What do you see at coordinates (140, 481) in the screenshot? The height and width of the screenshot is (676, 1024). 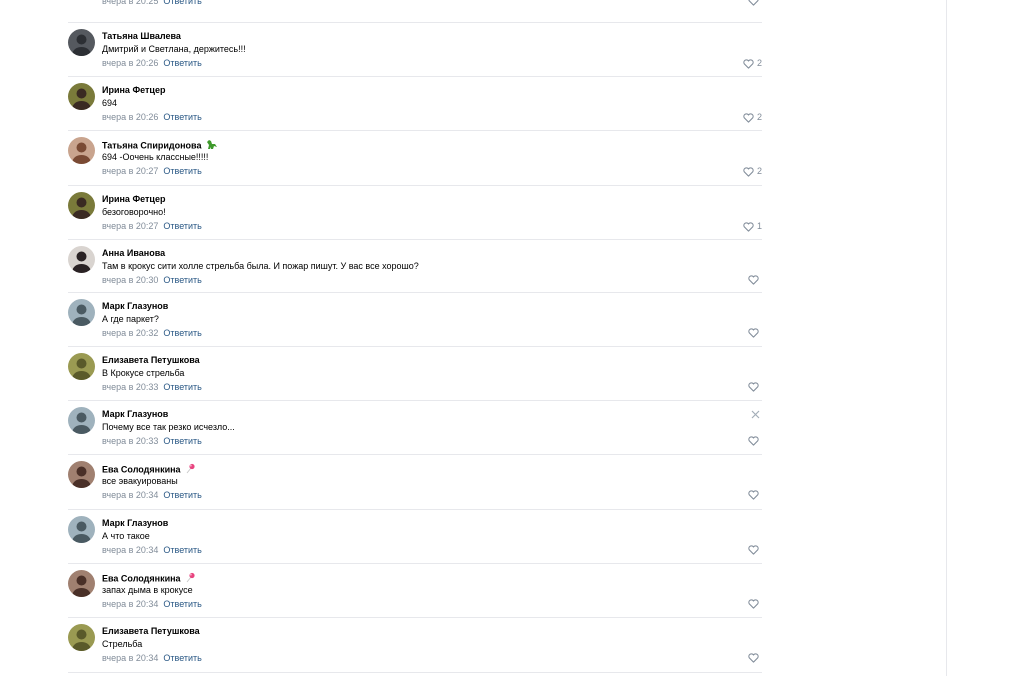 I see `comment-text: все эвакуированы` at bounding box center [140, 481].